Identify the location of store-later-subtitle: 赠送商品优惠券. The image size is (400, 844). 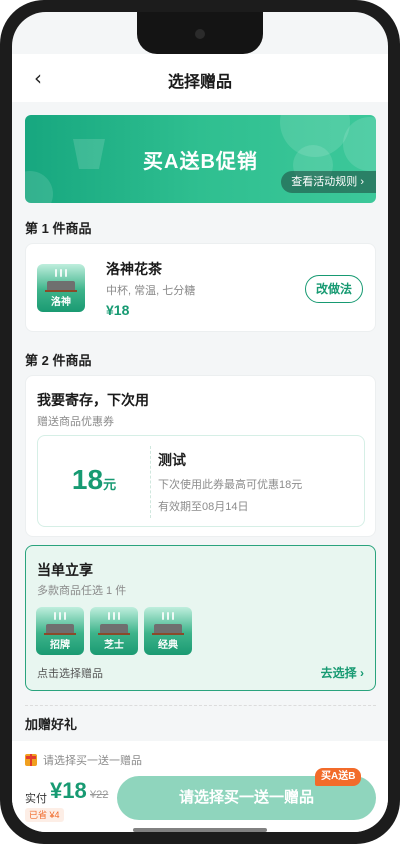
(75, 422).